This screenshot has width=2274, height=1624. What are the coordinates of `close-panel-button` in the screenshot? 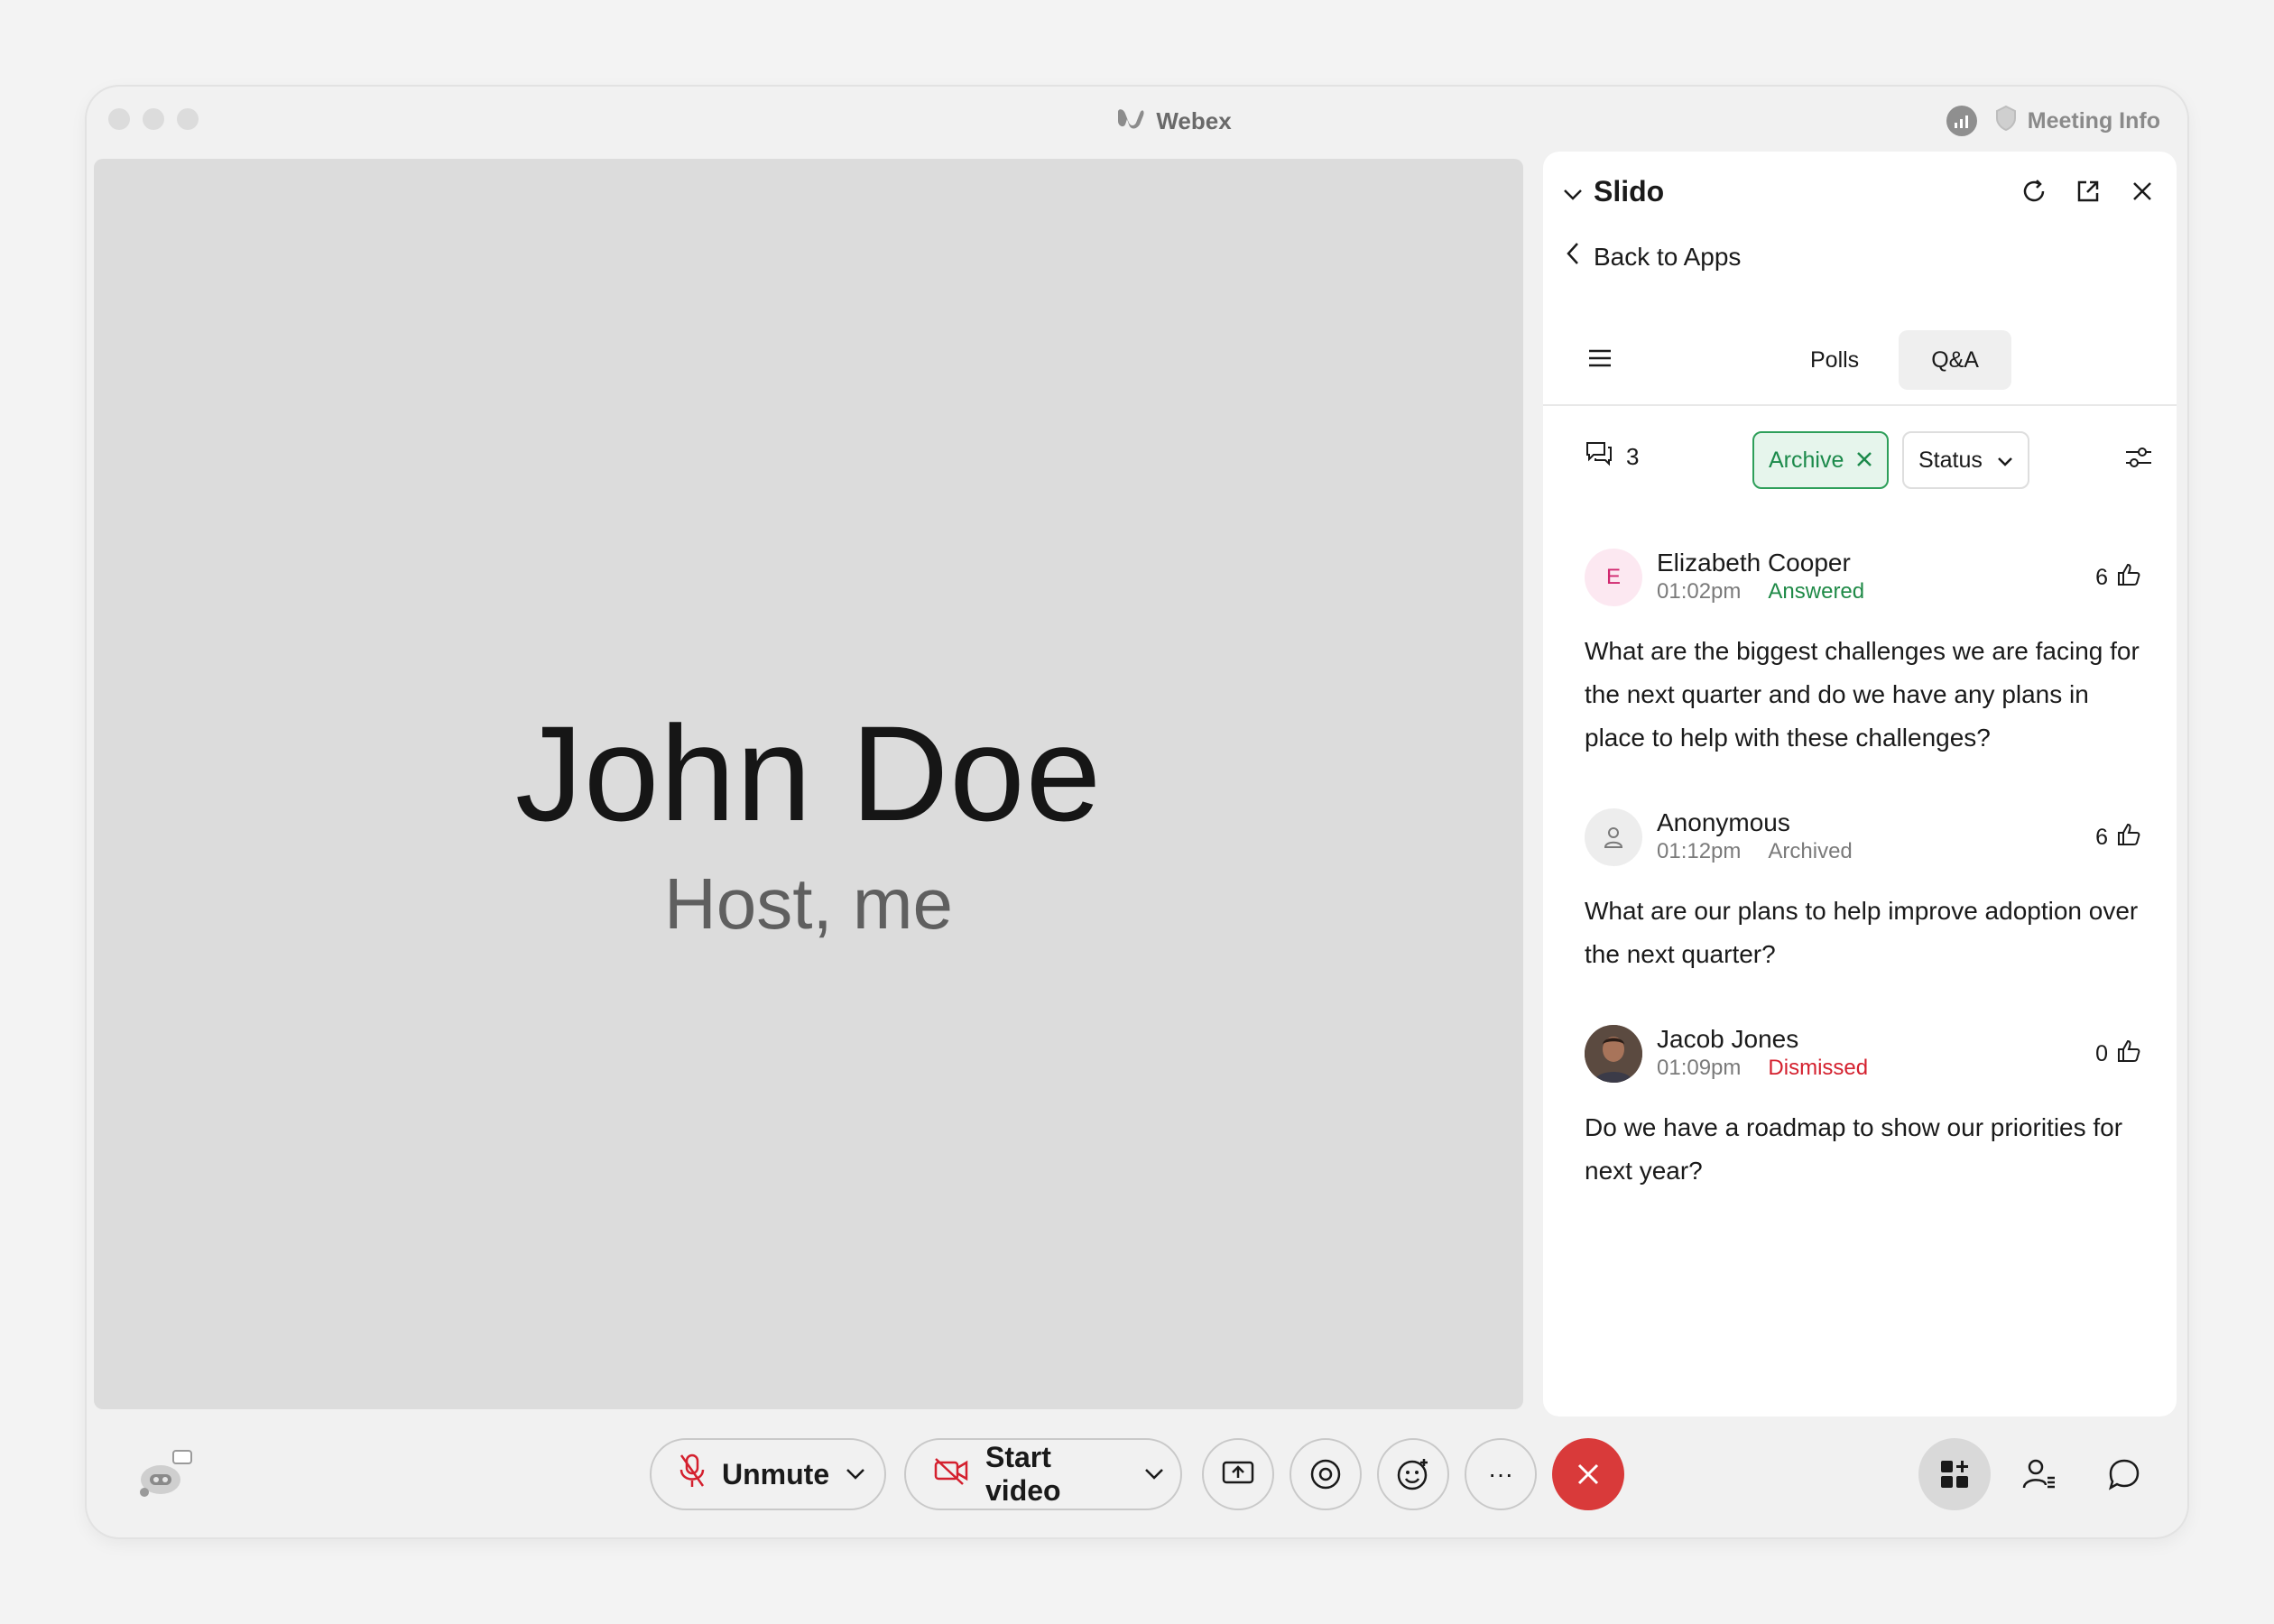 It's located at (2142, 192).